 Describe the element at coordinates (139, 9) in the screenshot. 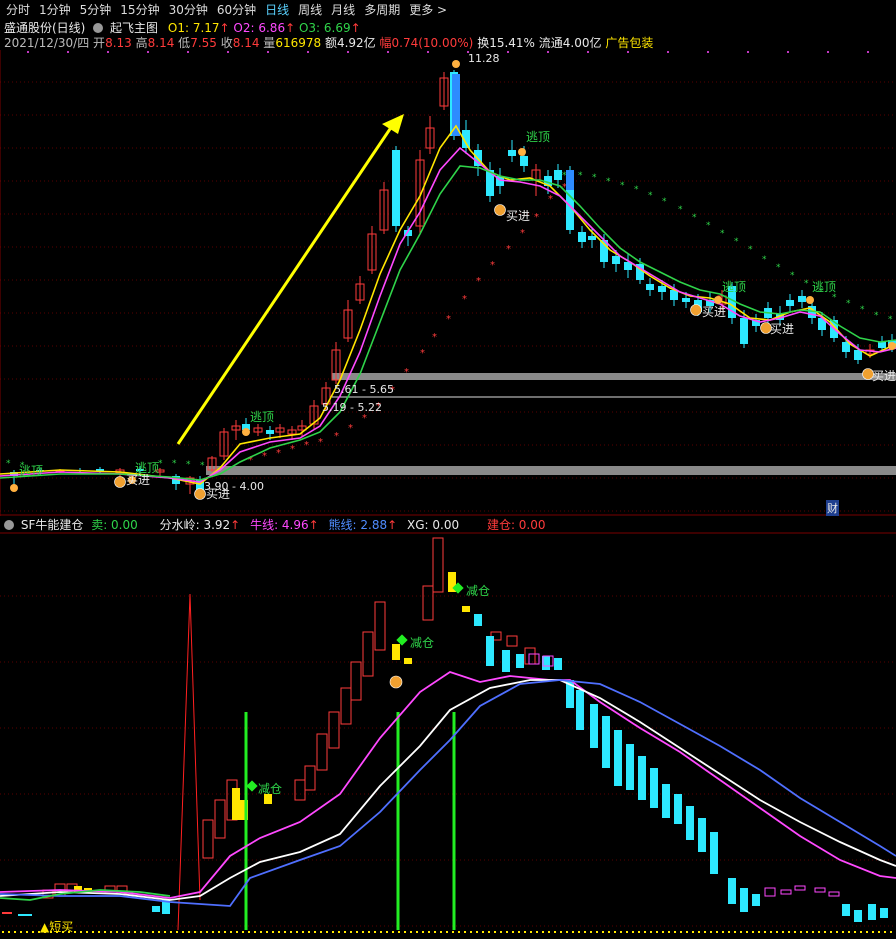

I see `tab-15min: 15分钟` at that location.